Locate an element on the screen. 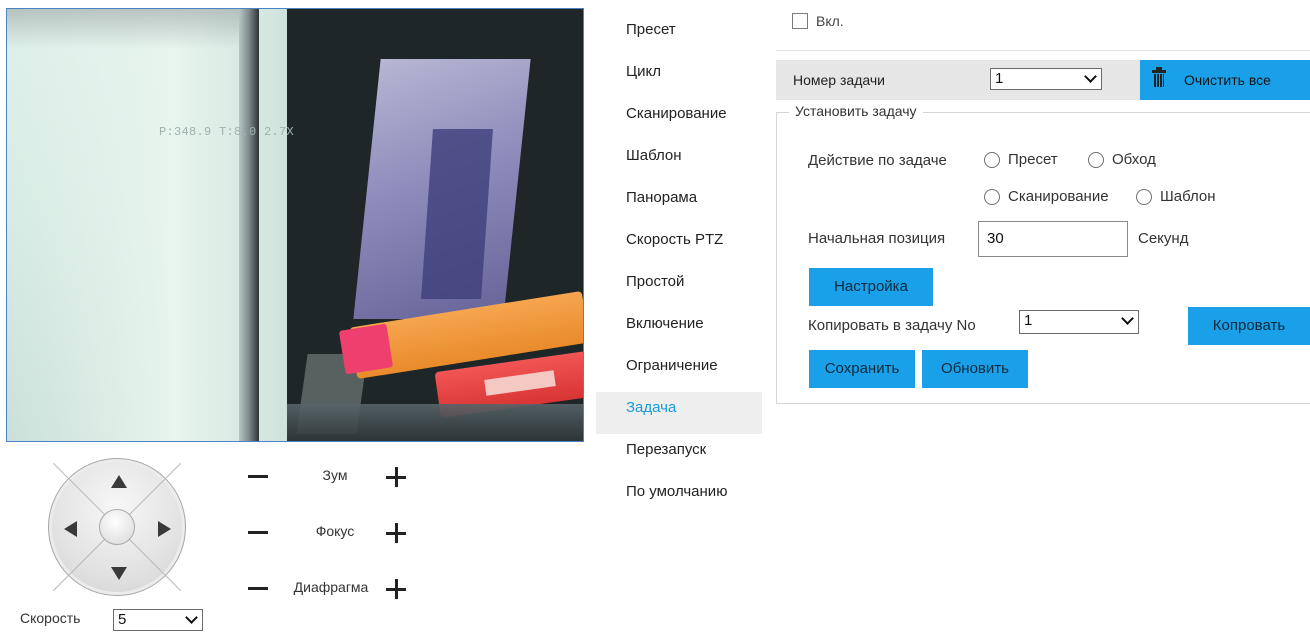 The width and height of the screenshot is (1310, 633). enable-checkbox is located at coordinates (800, 21).